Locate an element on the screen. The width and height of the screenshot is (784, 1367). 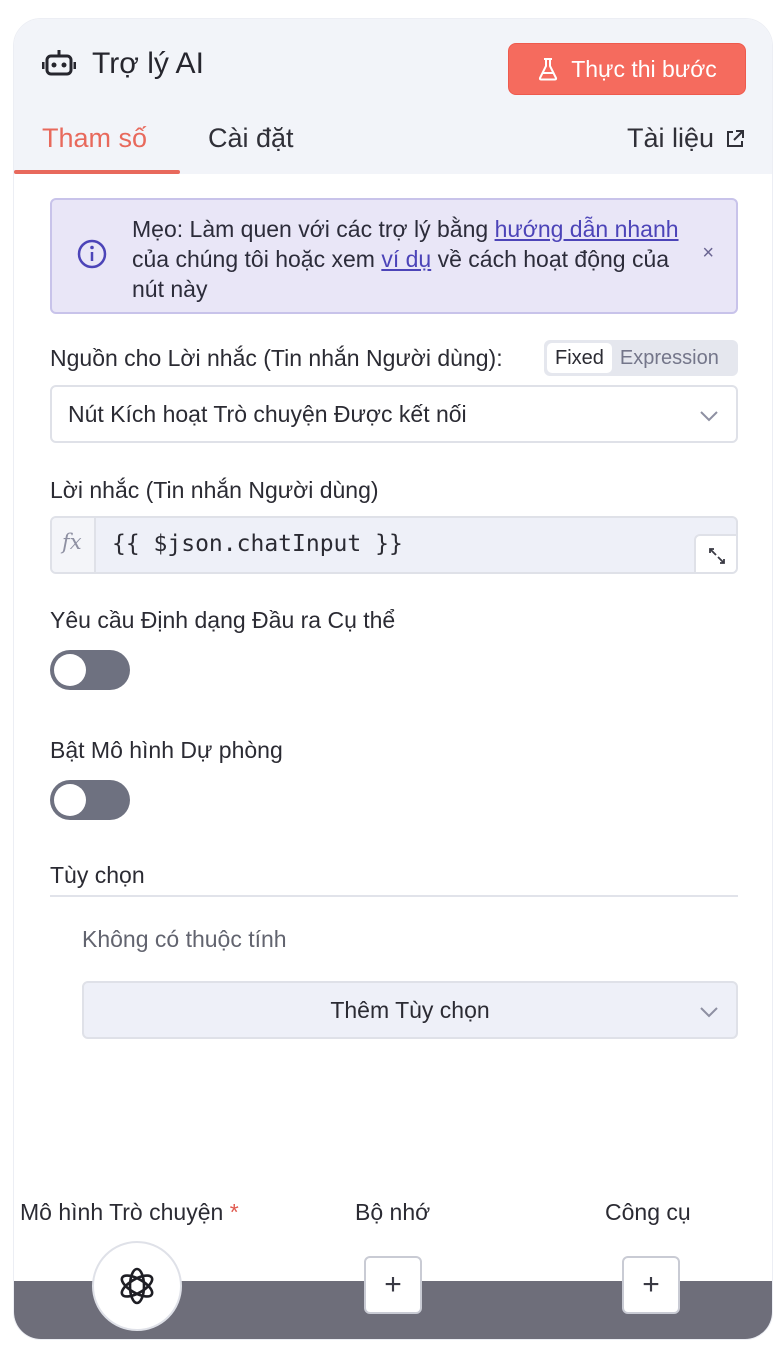
expand-editor-button is located at coordinates (715, 553).